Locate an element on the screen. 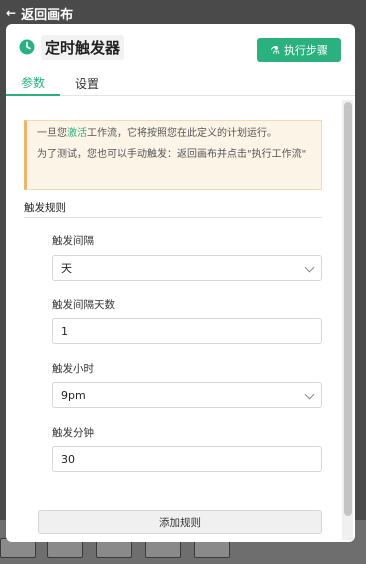 The height and width of the screenshot is (564, 366). field-label-hour: 触发小时 is located at coordinates (73, 369).